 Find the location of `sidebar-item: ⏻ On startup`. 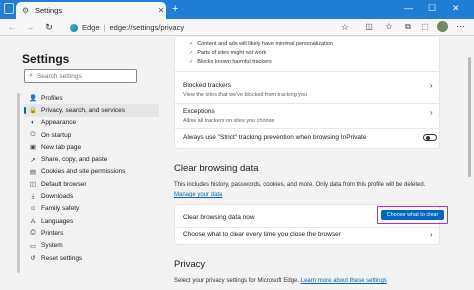

sidebar-item: ⏻ On startup is located at coordinates (91, 135).